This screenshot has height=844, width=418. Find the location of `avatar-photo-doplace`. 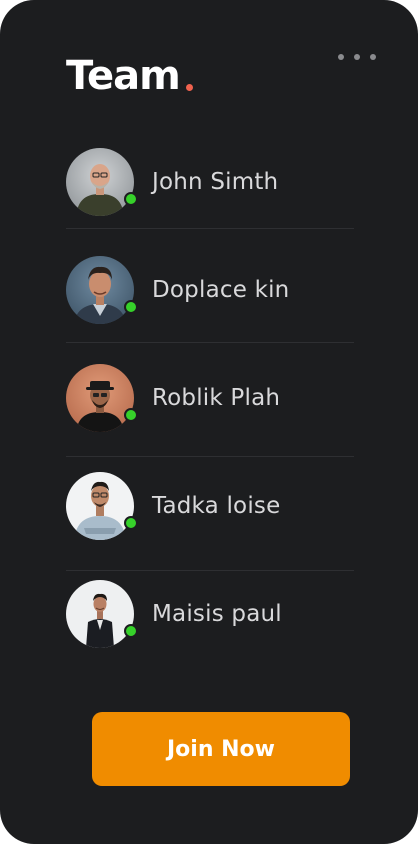

avatar-photo-doplace is located at coordinates (100, 290).